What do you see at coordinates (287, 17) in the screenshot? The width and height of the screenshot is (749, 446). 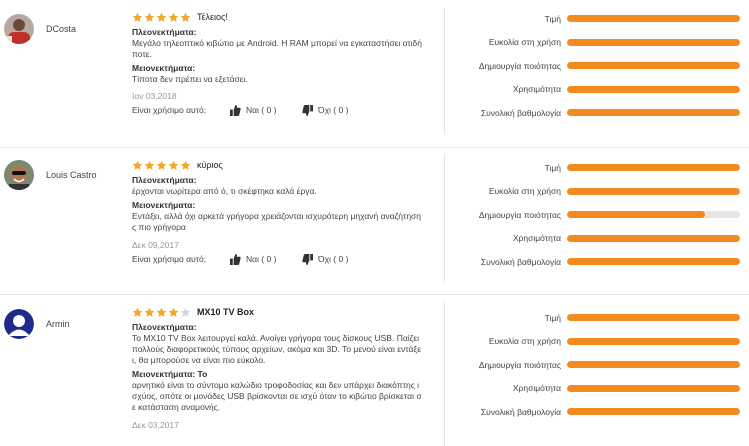 I see `review-title-row: Τέλειος!` at bounding box center [287, 17].